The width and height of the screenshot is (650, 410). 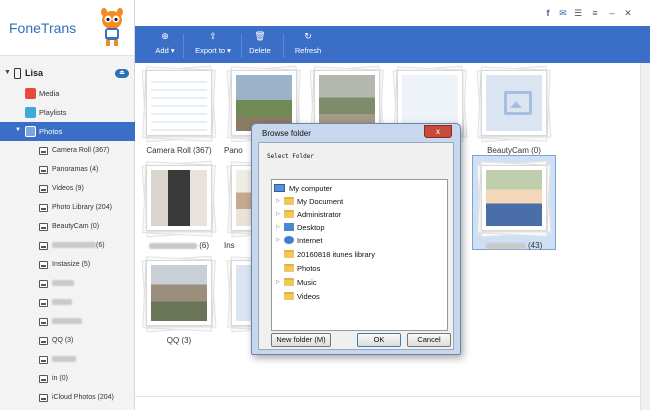 What do you see at coordinates (179, 205) in the screenshot?
I see `album-thumbnail: (6)` at bounding box center [179, 205].